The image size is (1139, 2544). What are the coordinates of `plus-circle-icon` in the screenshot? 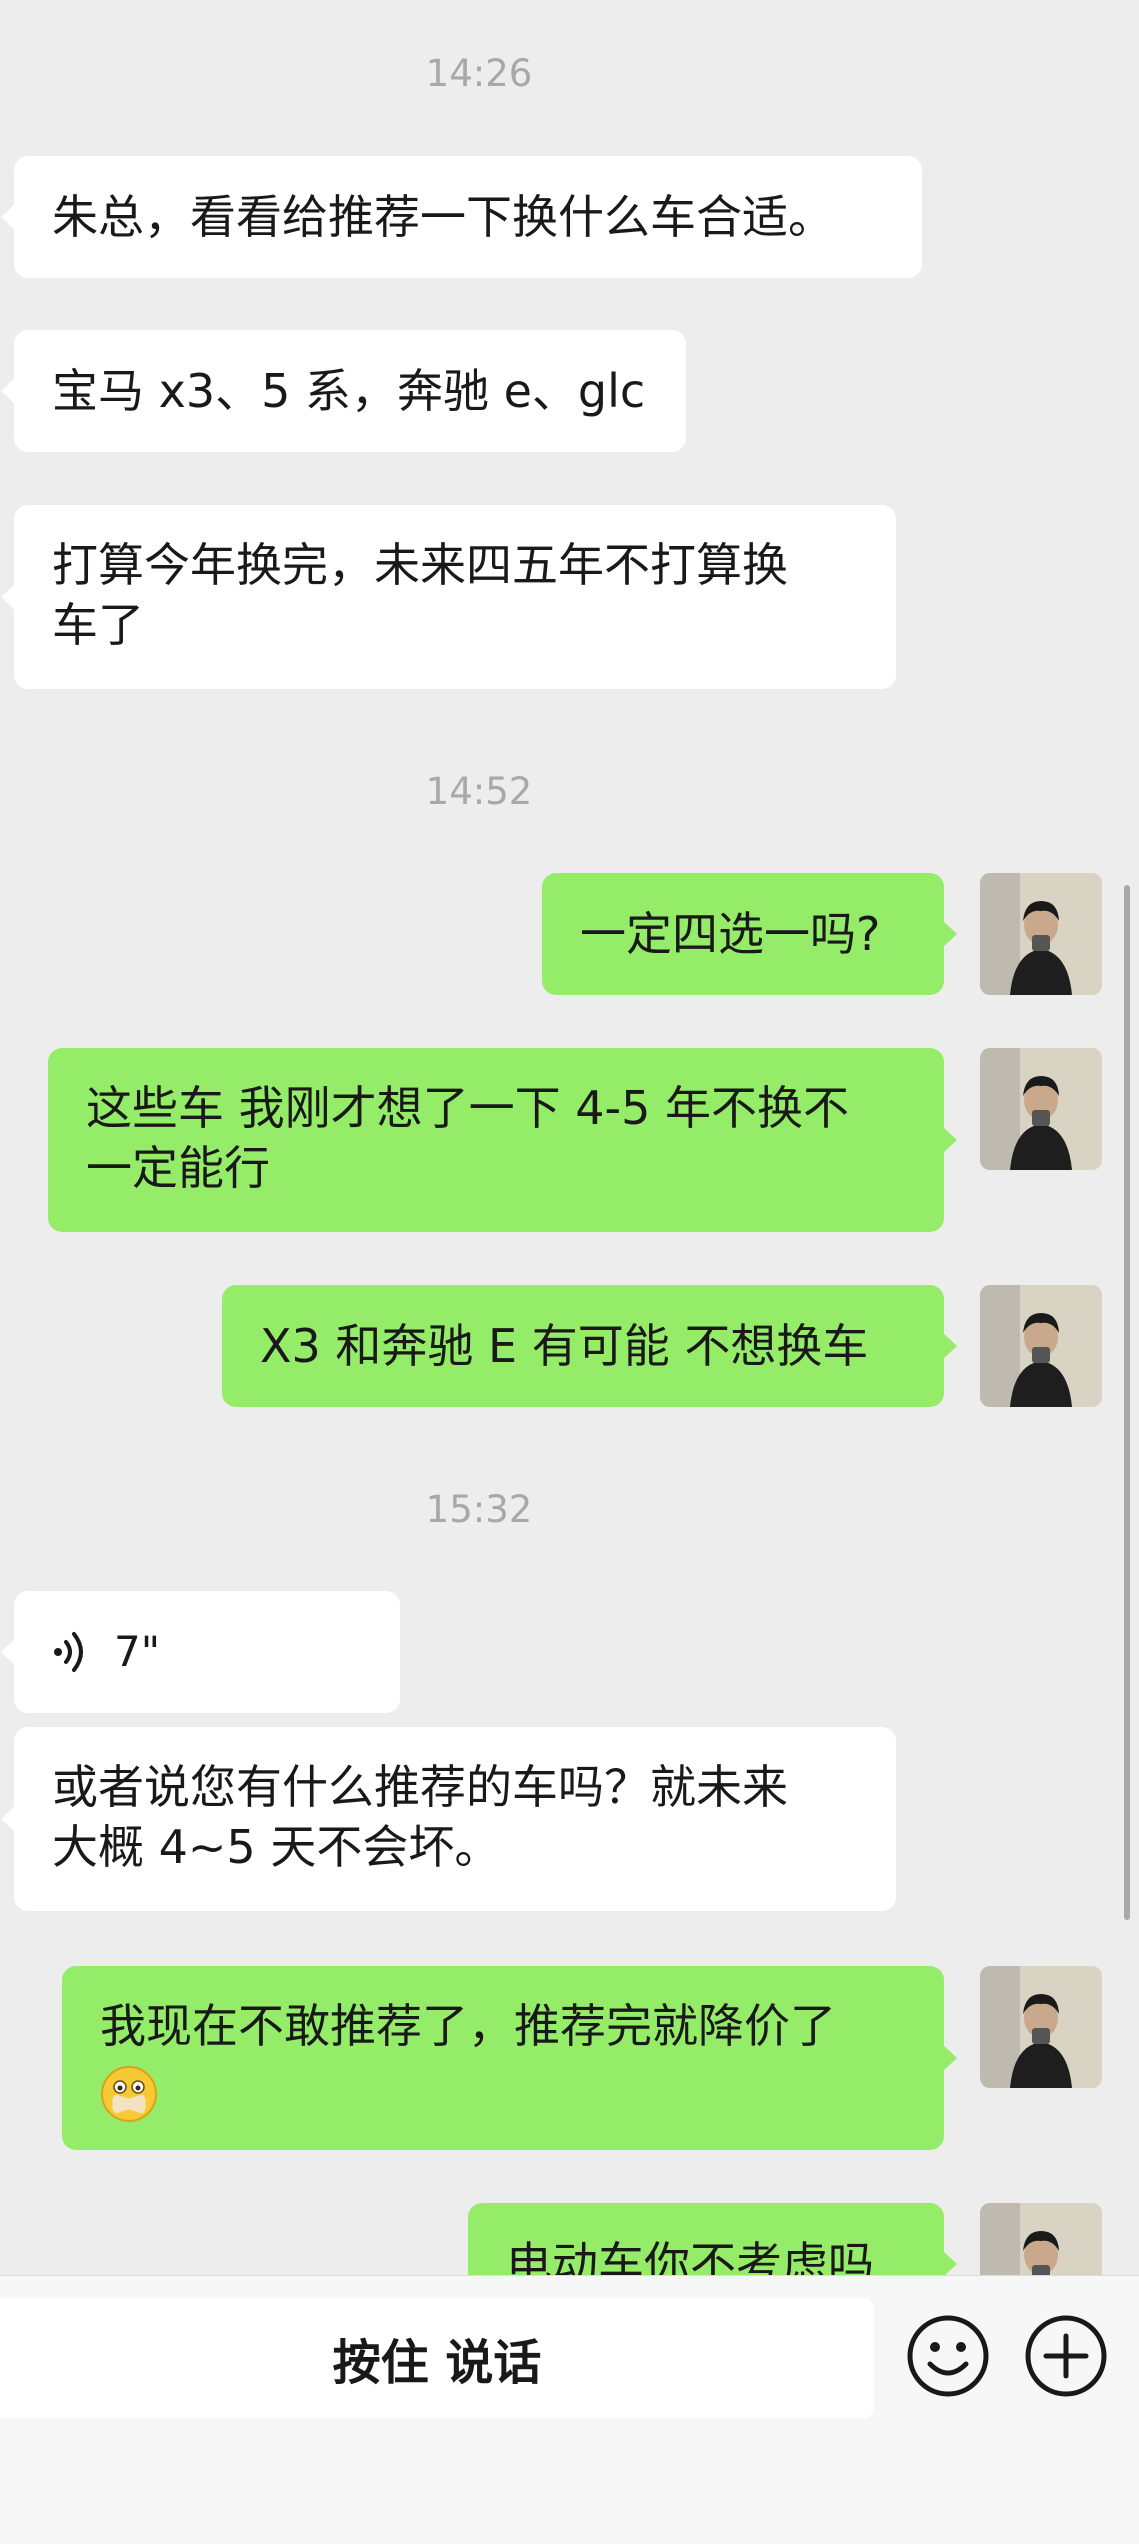 It's located at (1066, 2356).